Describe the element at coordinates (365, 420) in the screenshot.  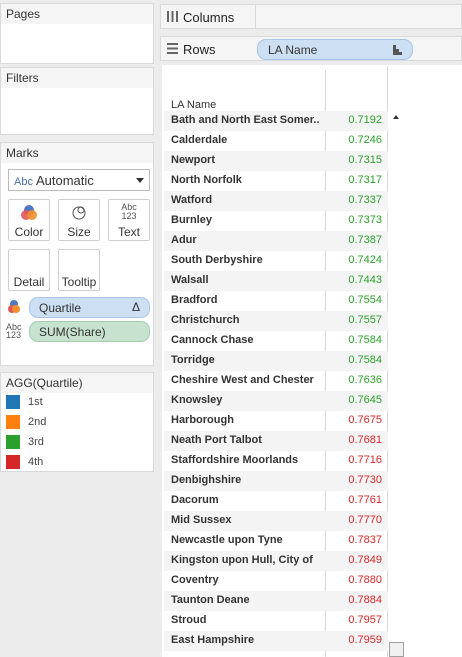
I see `share-value-cell: 0.7675` at that location.